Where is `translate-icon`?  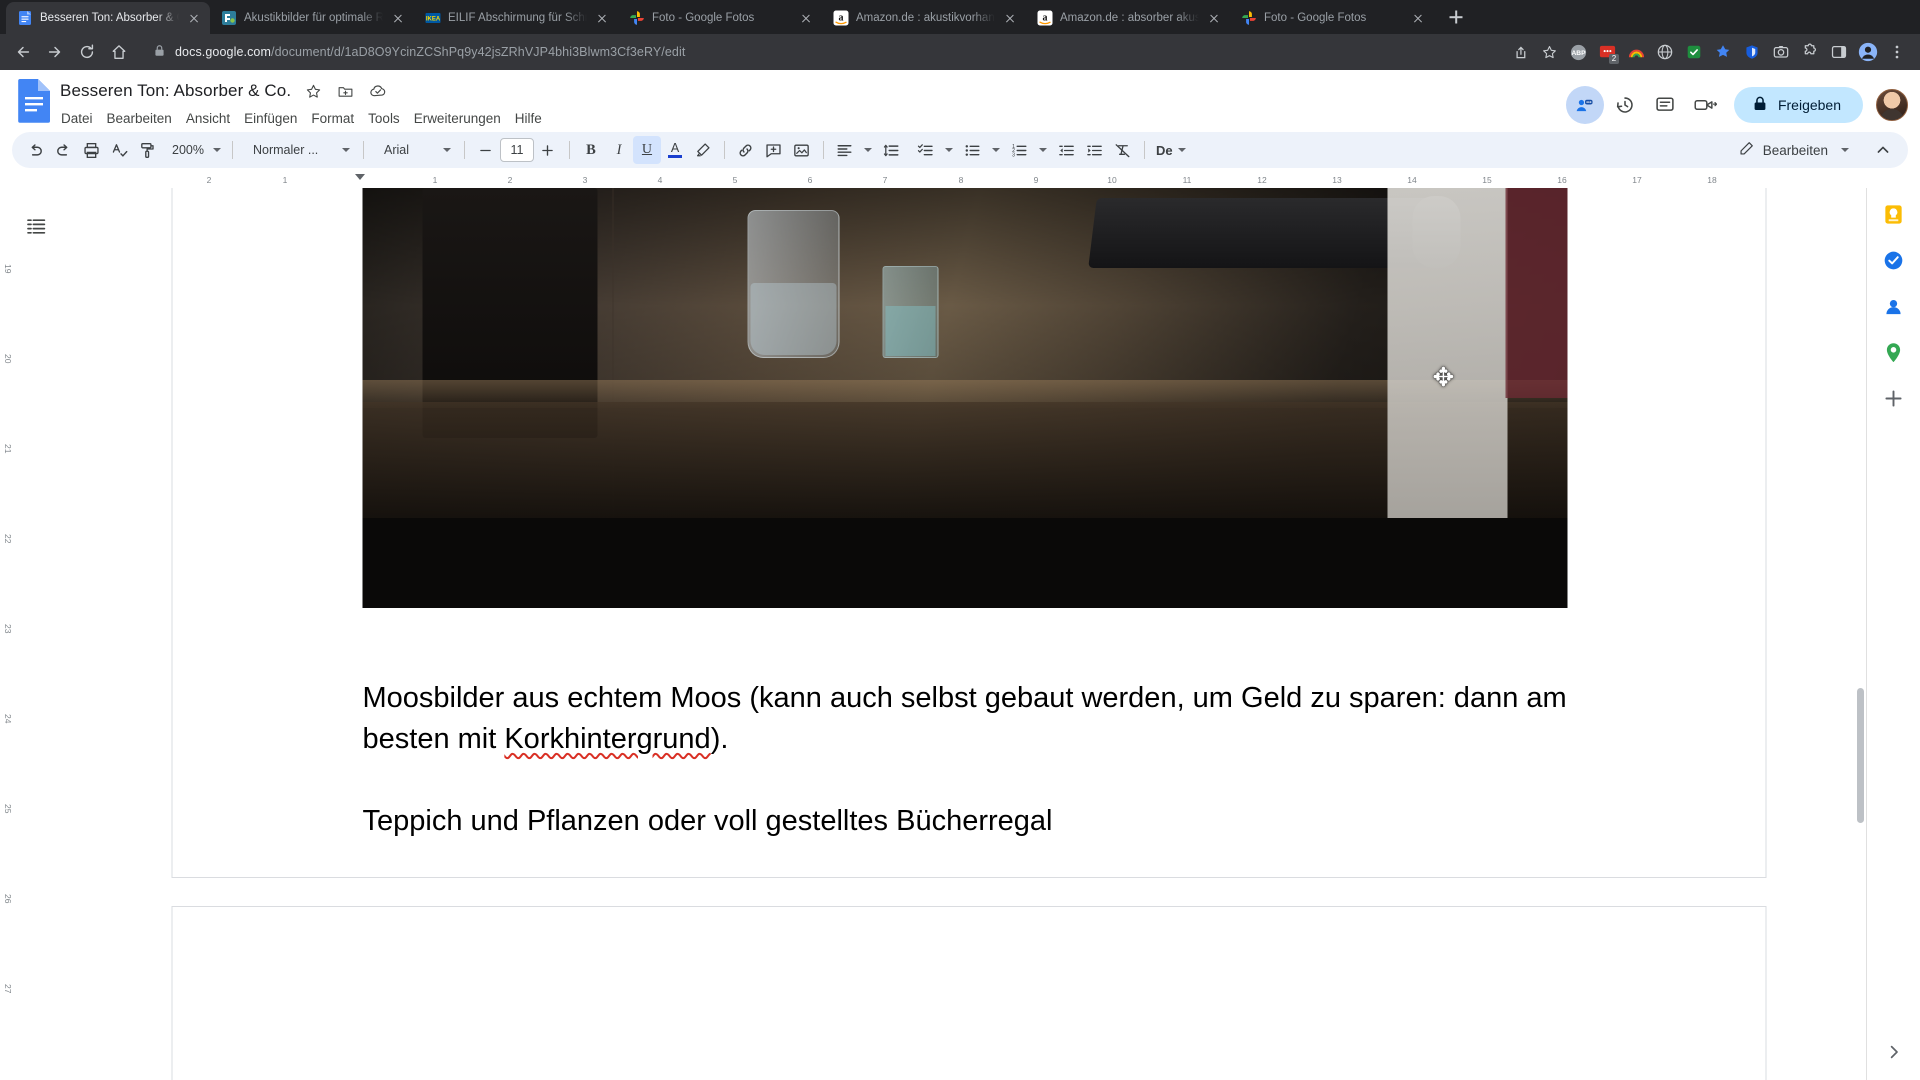 translate-icon is located at coordinates (1665, 52).